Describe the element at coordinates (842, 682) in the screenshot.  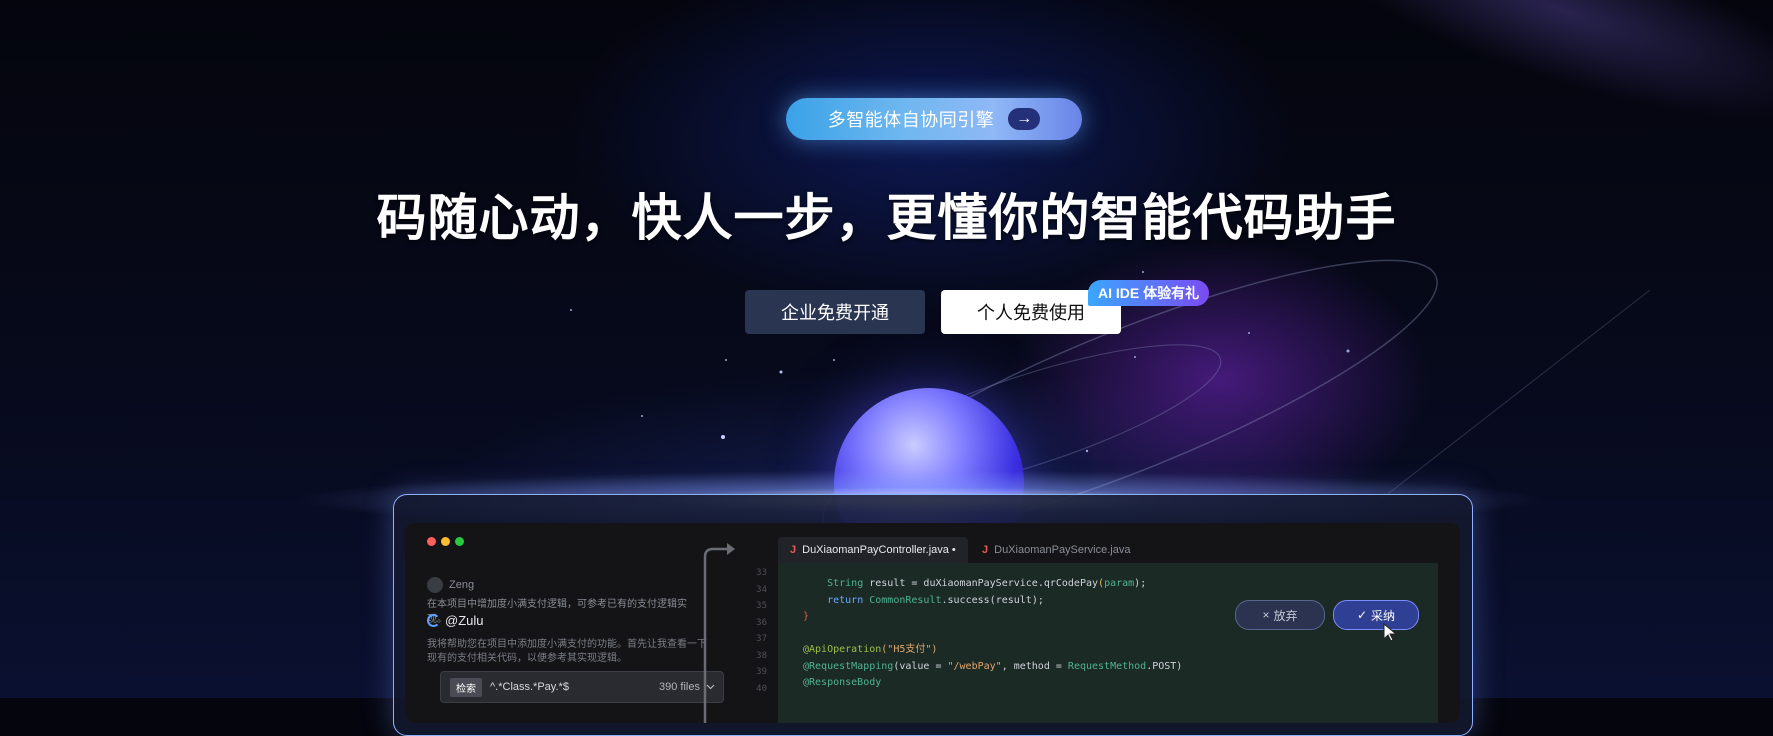
I see `code-line: @ResponseBody` at that location.